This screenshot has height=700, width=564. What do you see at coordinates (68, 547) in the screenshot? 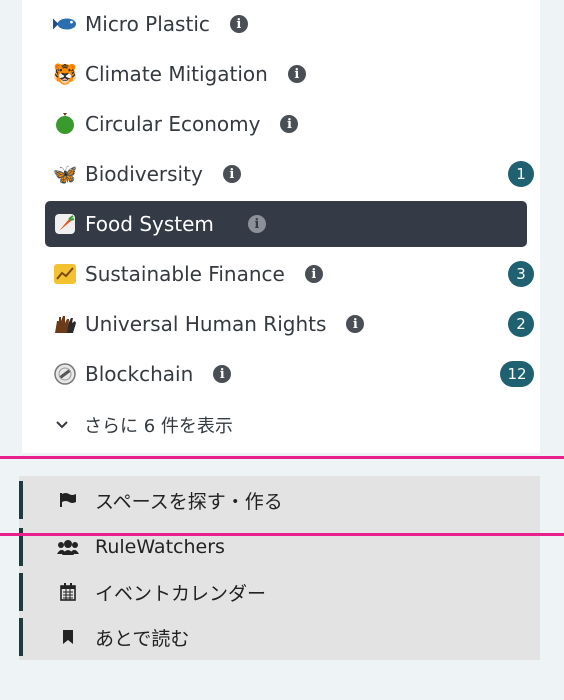
I see `users-icon` at bounding box center [68, 547].